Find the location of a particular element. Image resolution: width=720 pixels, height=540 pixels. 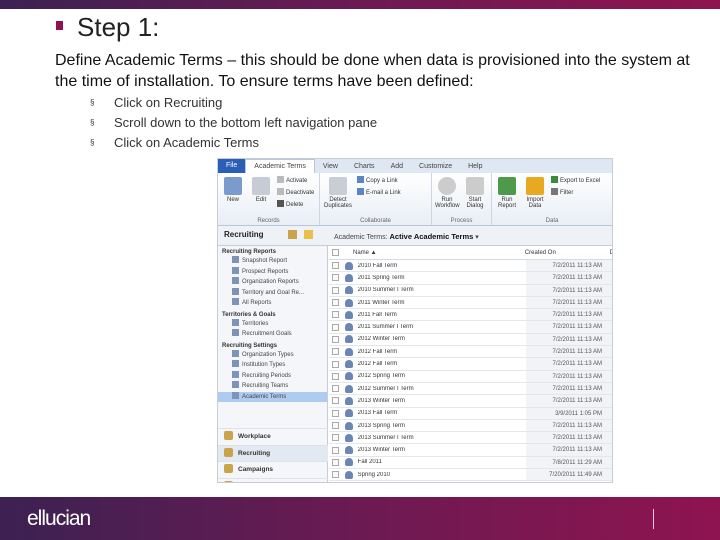

nav-item: Territories is located at coordinates (272, 324).